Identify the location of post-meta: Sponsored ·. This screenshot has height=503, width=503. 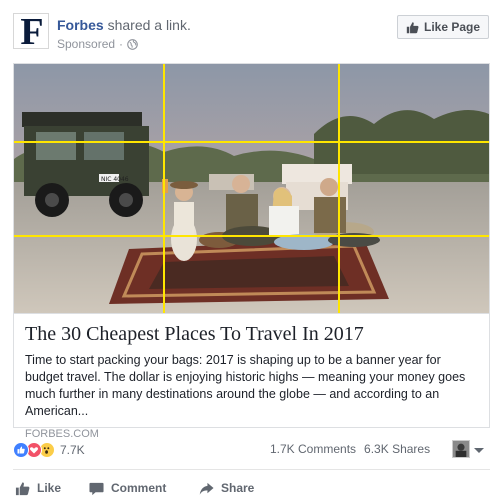
(97, 44).